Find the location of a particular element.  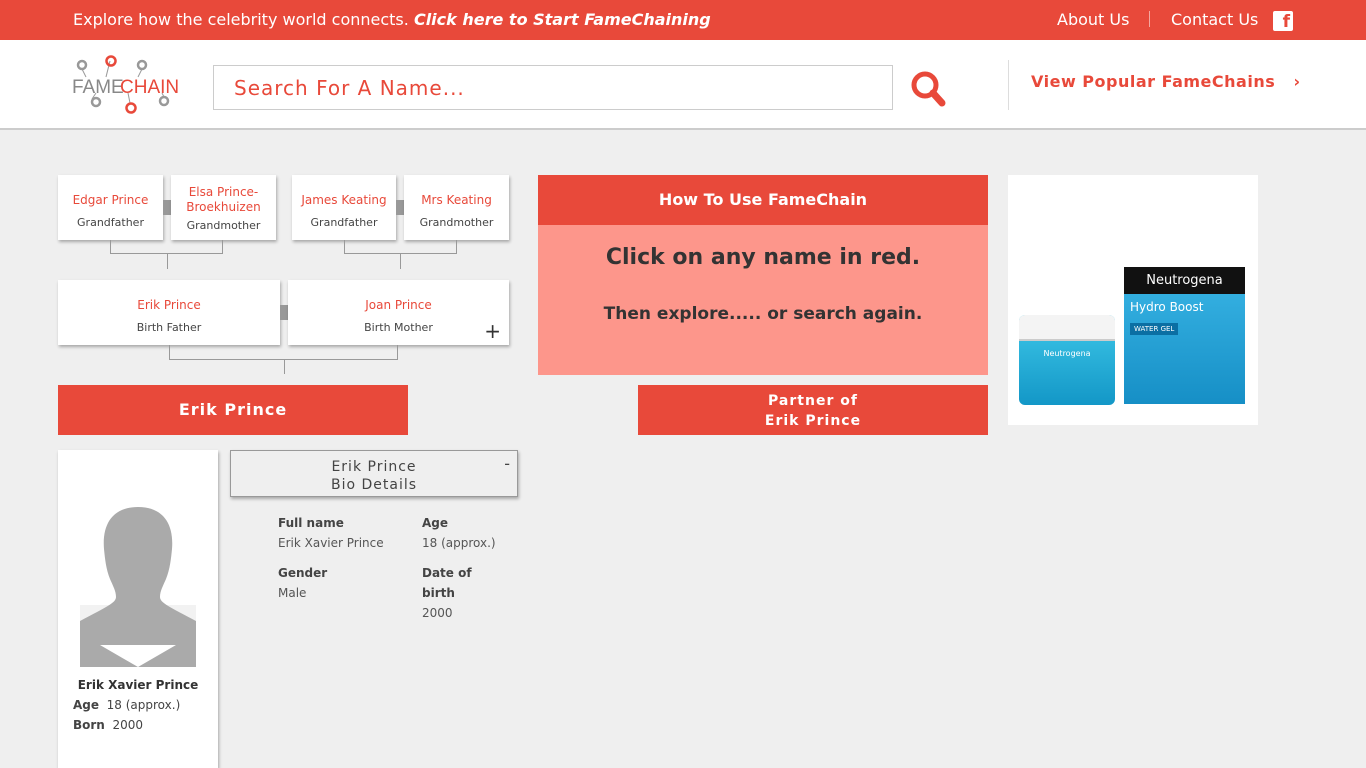

svg-text: CHAIN is located at coordinates (149, 87).